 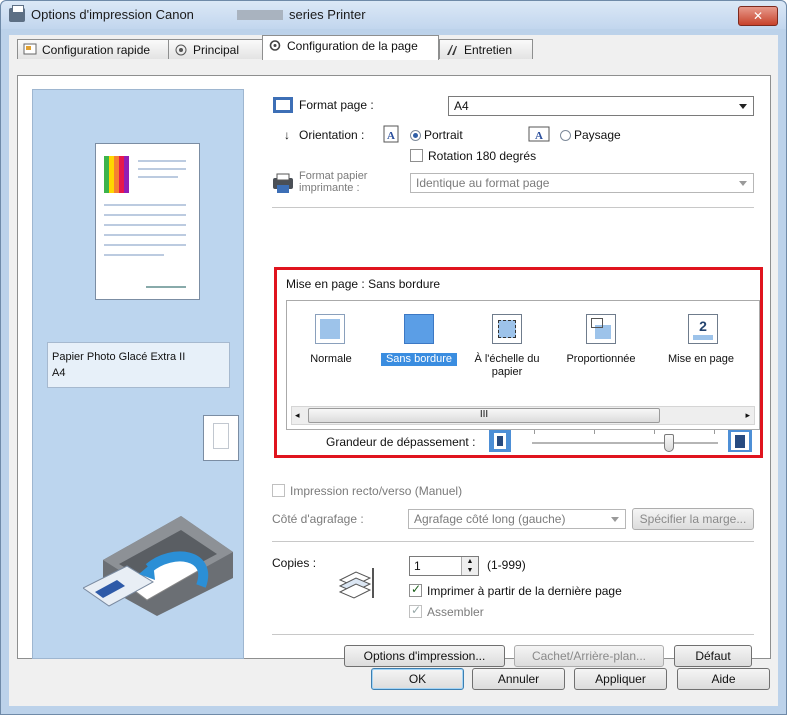 I want to click on tab-maintenance: Entretien, so click(x=486, y=49).